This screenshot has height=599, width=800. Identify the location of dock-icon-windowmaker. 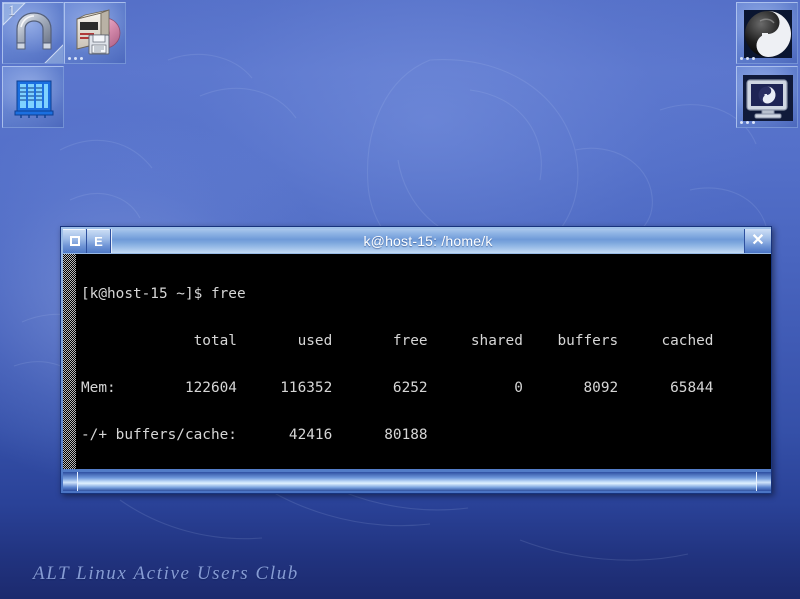
(767, 33).